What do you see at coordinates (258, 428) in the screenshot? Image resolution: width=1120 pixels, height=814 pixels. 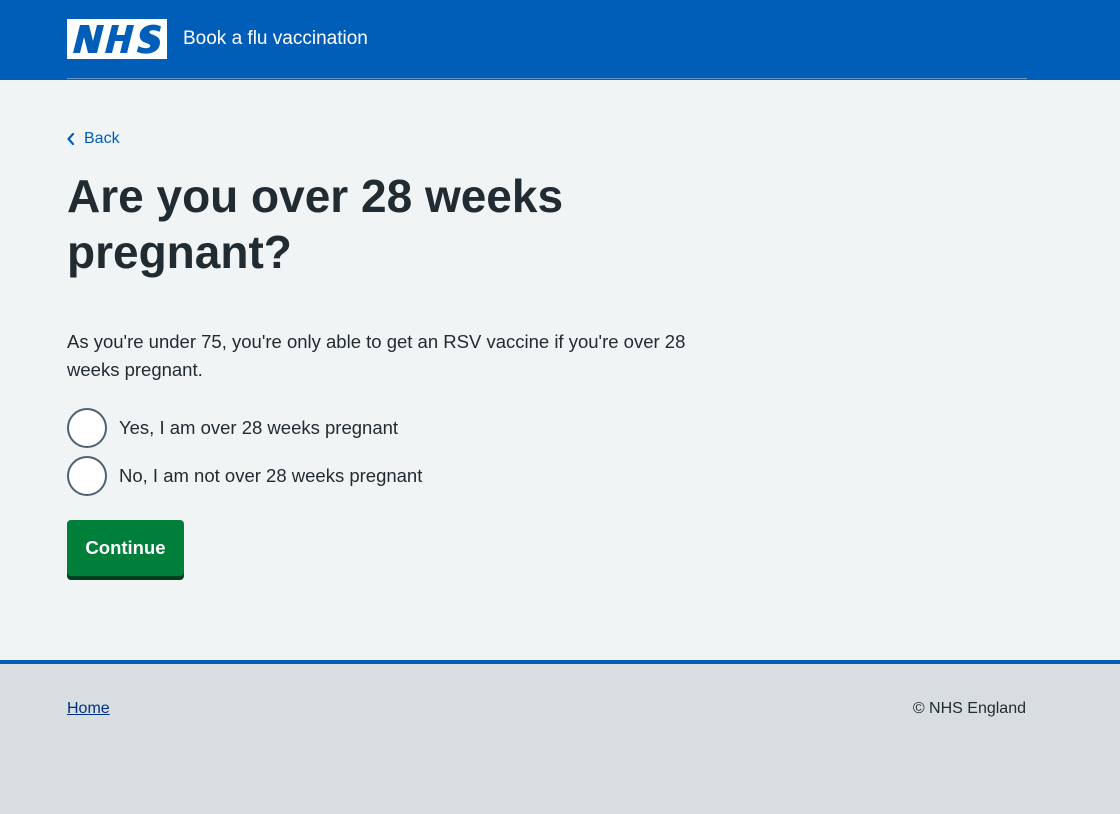 I see `radio-yes-label: Yes, I am over 28 weeks pregnant` at bounding box center [258, 428].